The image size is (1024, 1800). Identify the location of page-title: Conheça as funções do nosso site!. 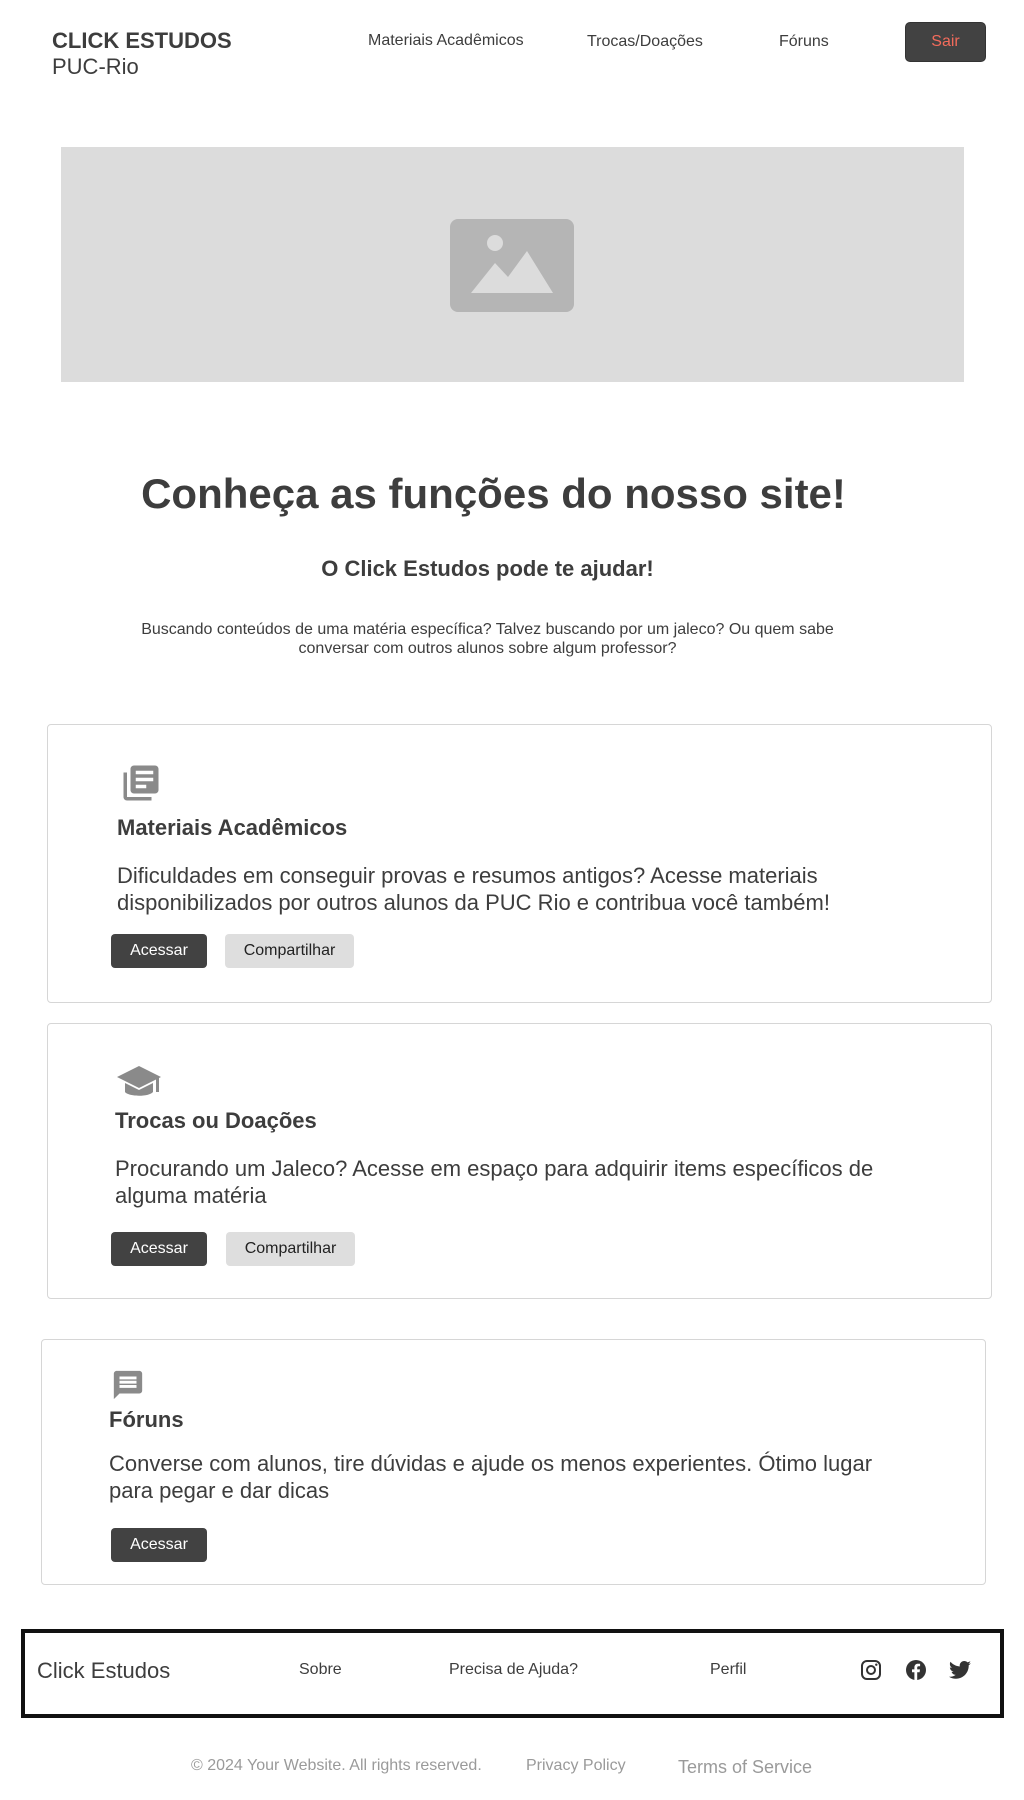
(493, 493).